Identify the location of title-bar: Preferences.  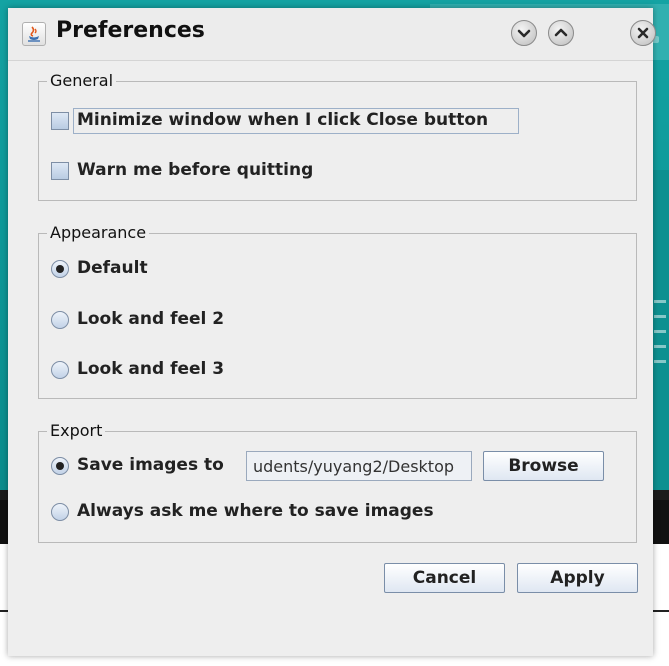
(332, 34).